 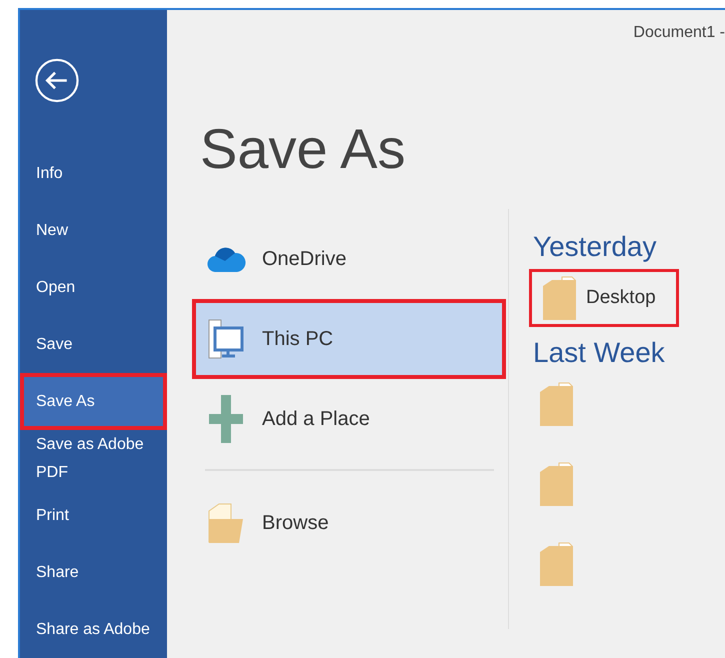 What do you see at coordinates (93, 287) in the screenshot?
I see `sidebar-item: Open` at bounding box center [93, 287].